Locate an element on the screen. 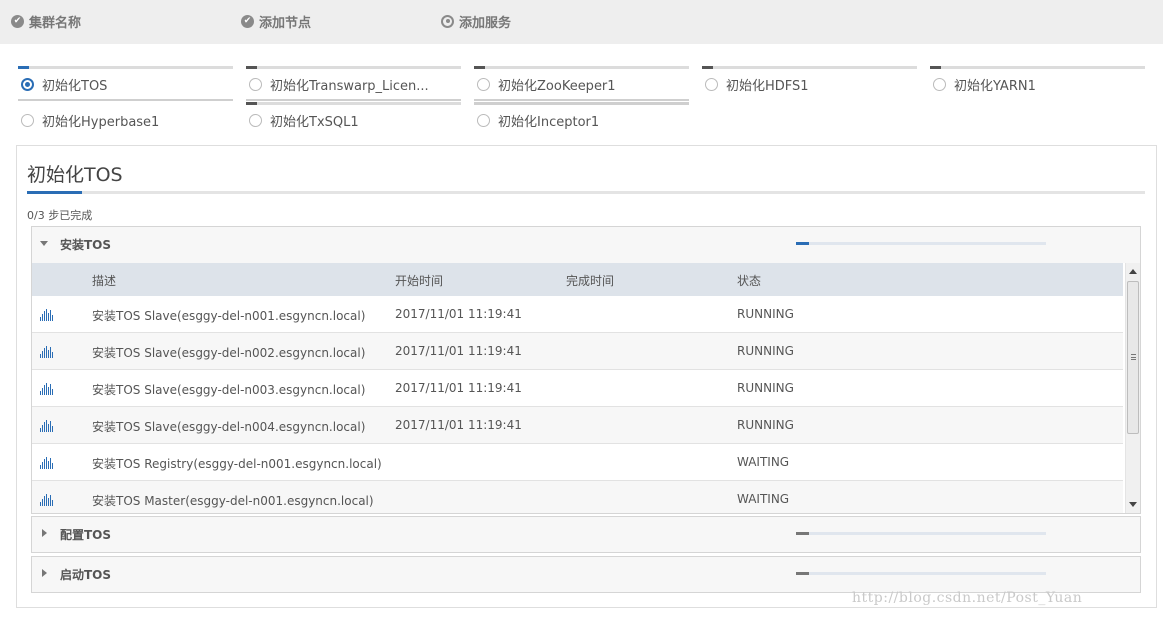  service-tab-zookeeper: 初始化ZooKeeper1 is located at coordinates (581, 83).